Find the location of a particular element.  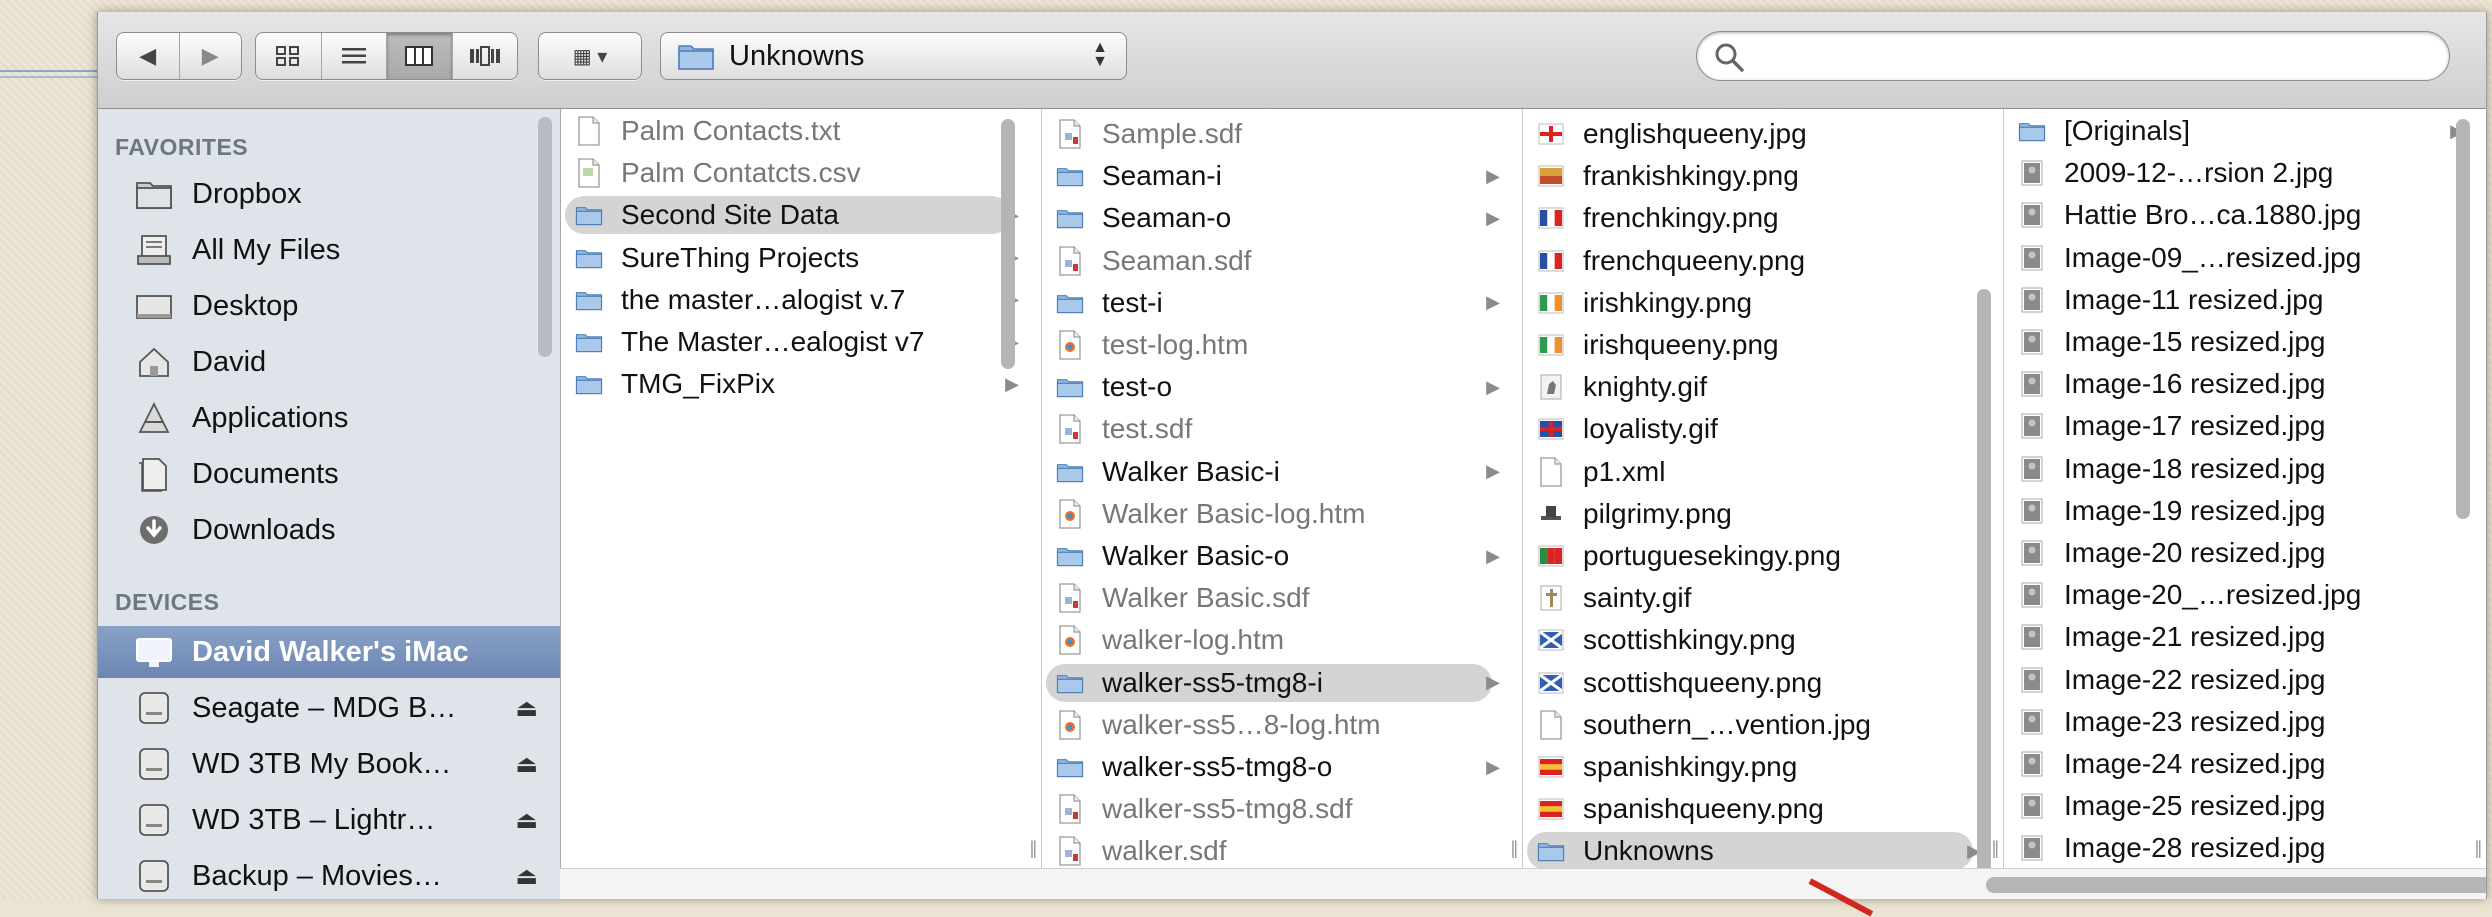

file-row: loyalisty.gif is located at coordinates (1763, 429).